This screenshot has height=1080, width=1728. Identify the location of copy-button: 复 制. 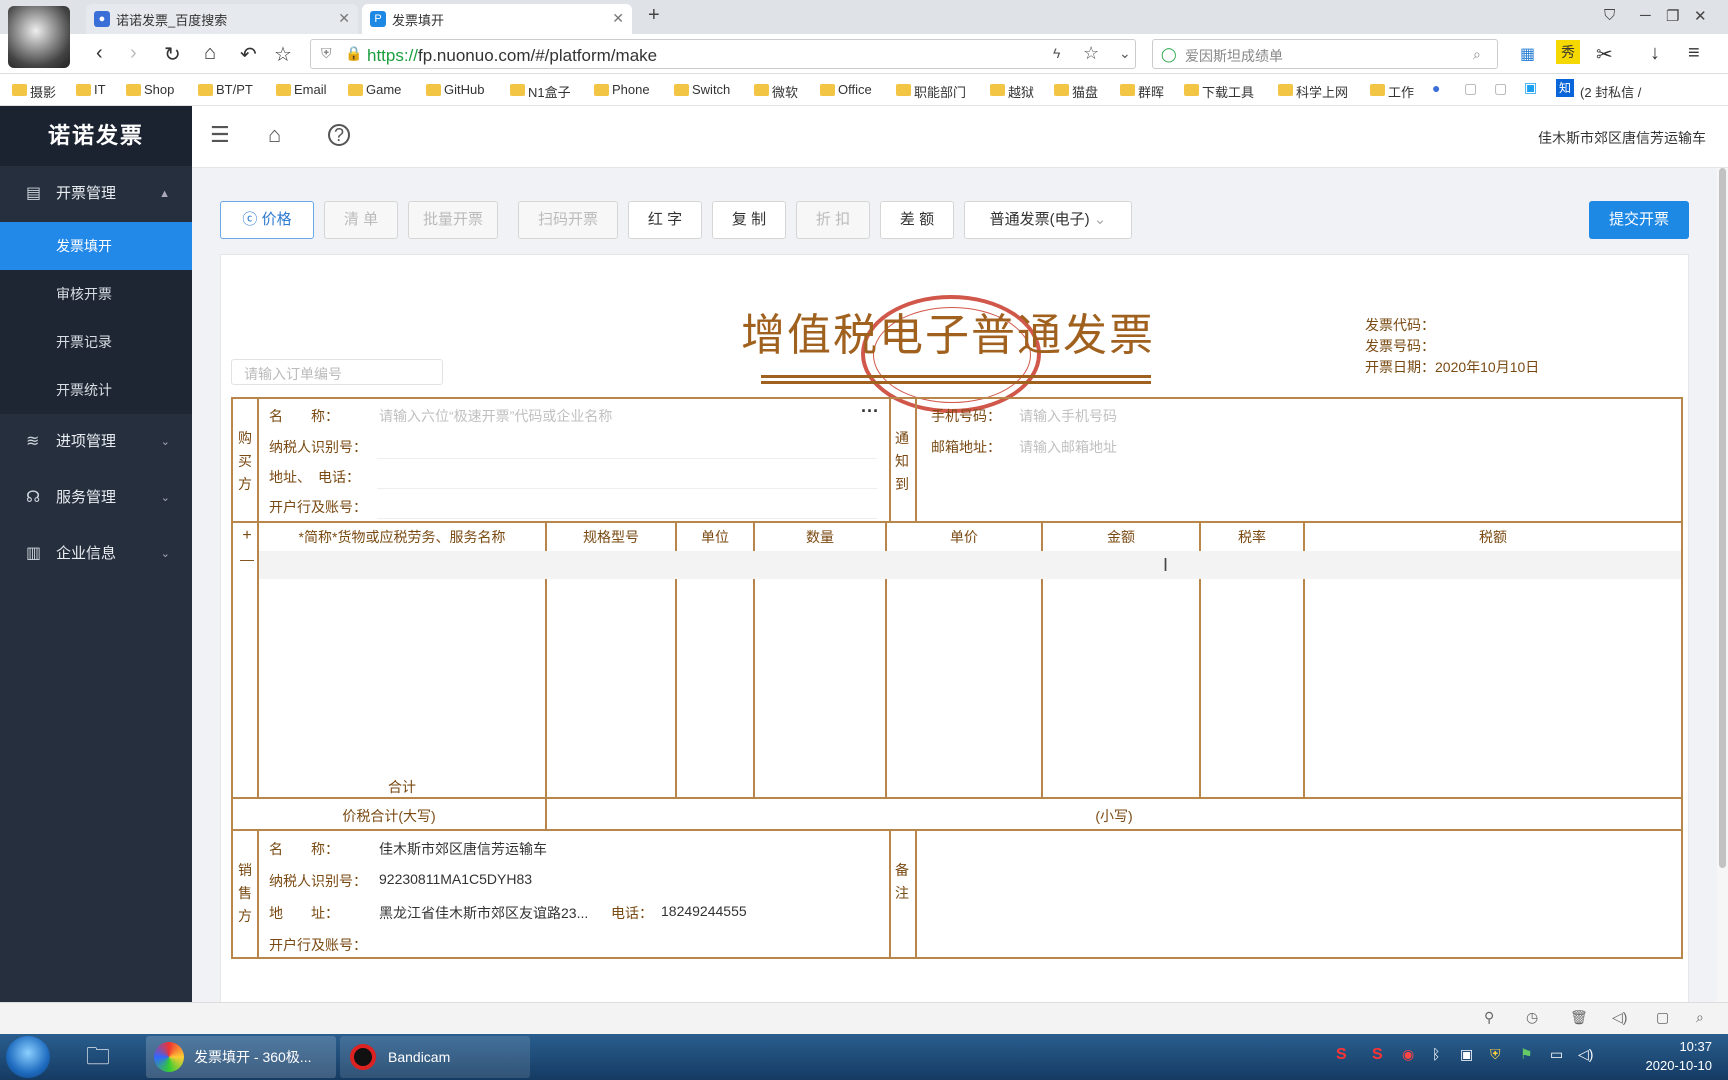
(749, 220).